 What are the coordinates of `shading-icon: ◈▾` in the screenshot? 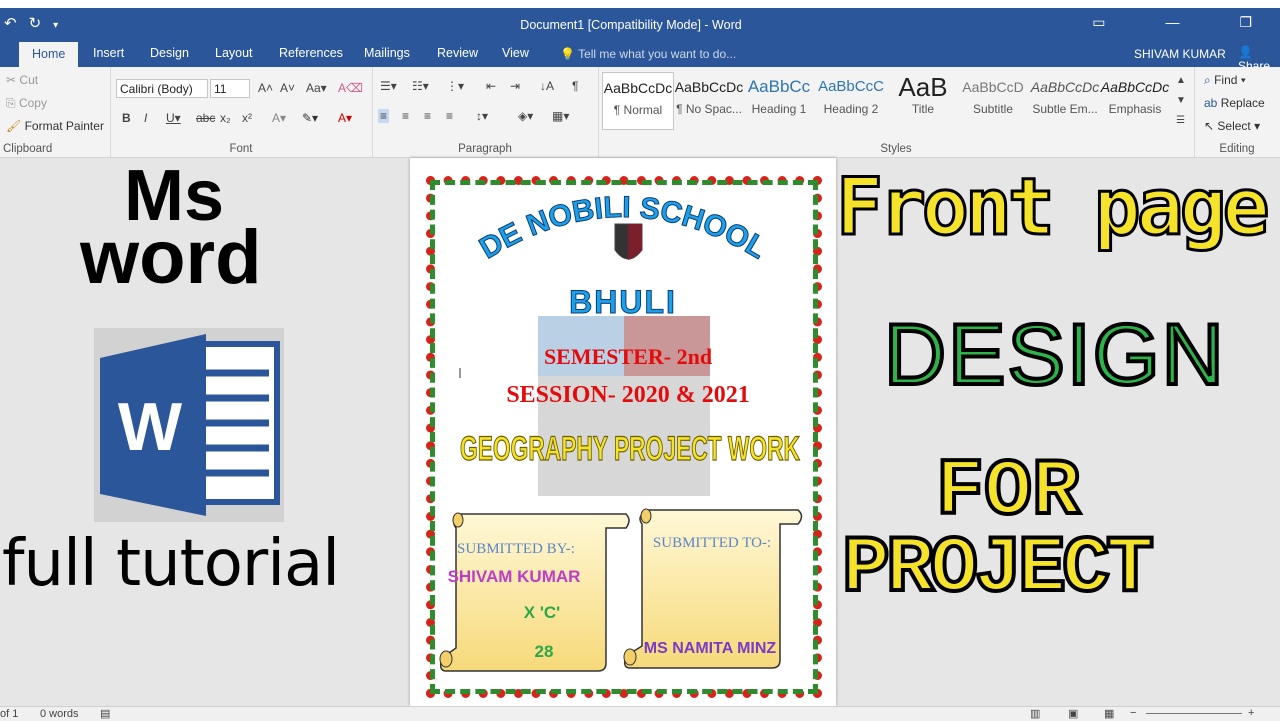 It's located at (525, 116).